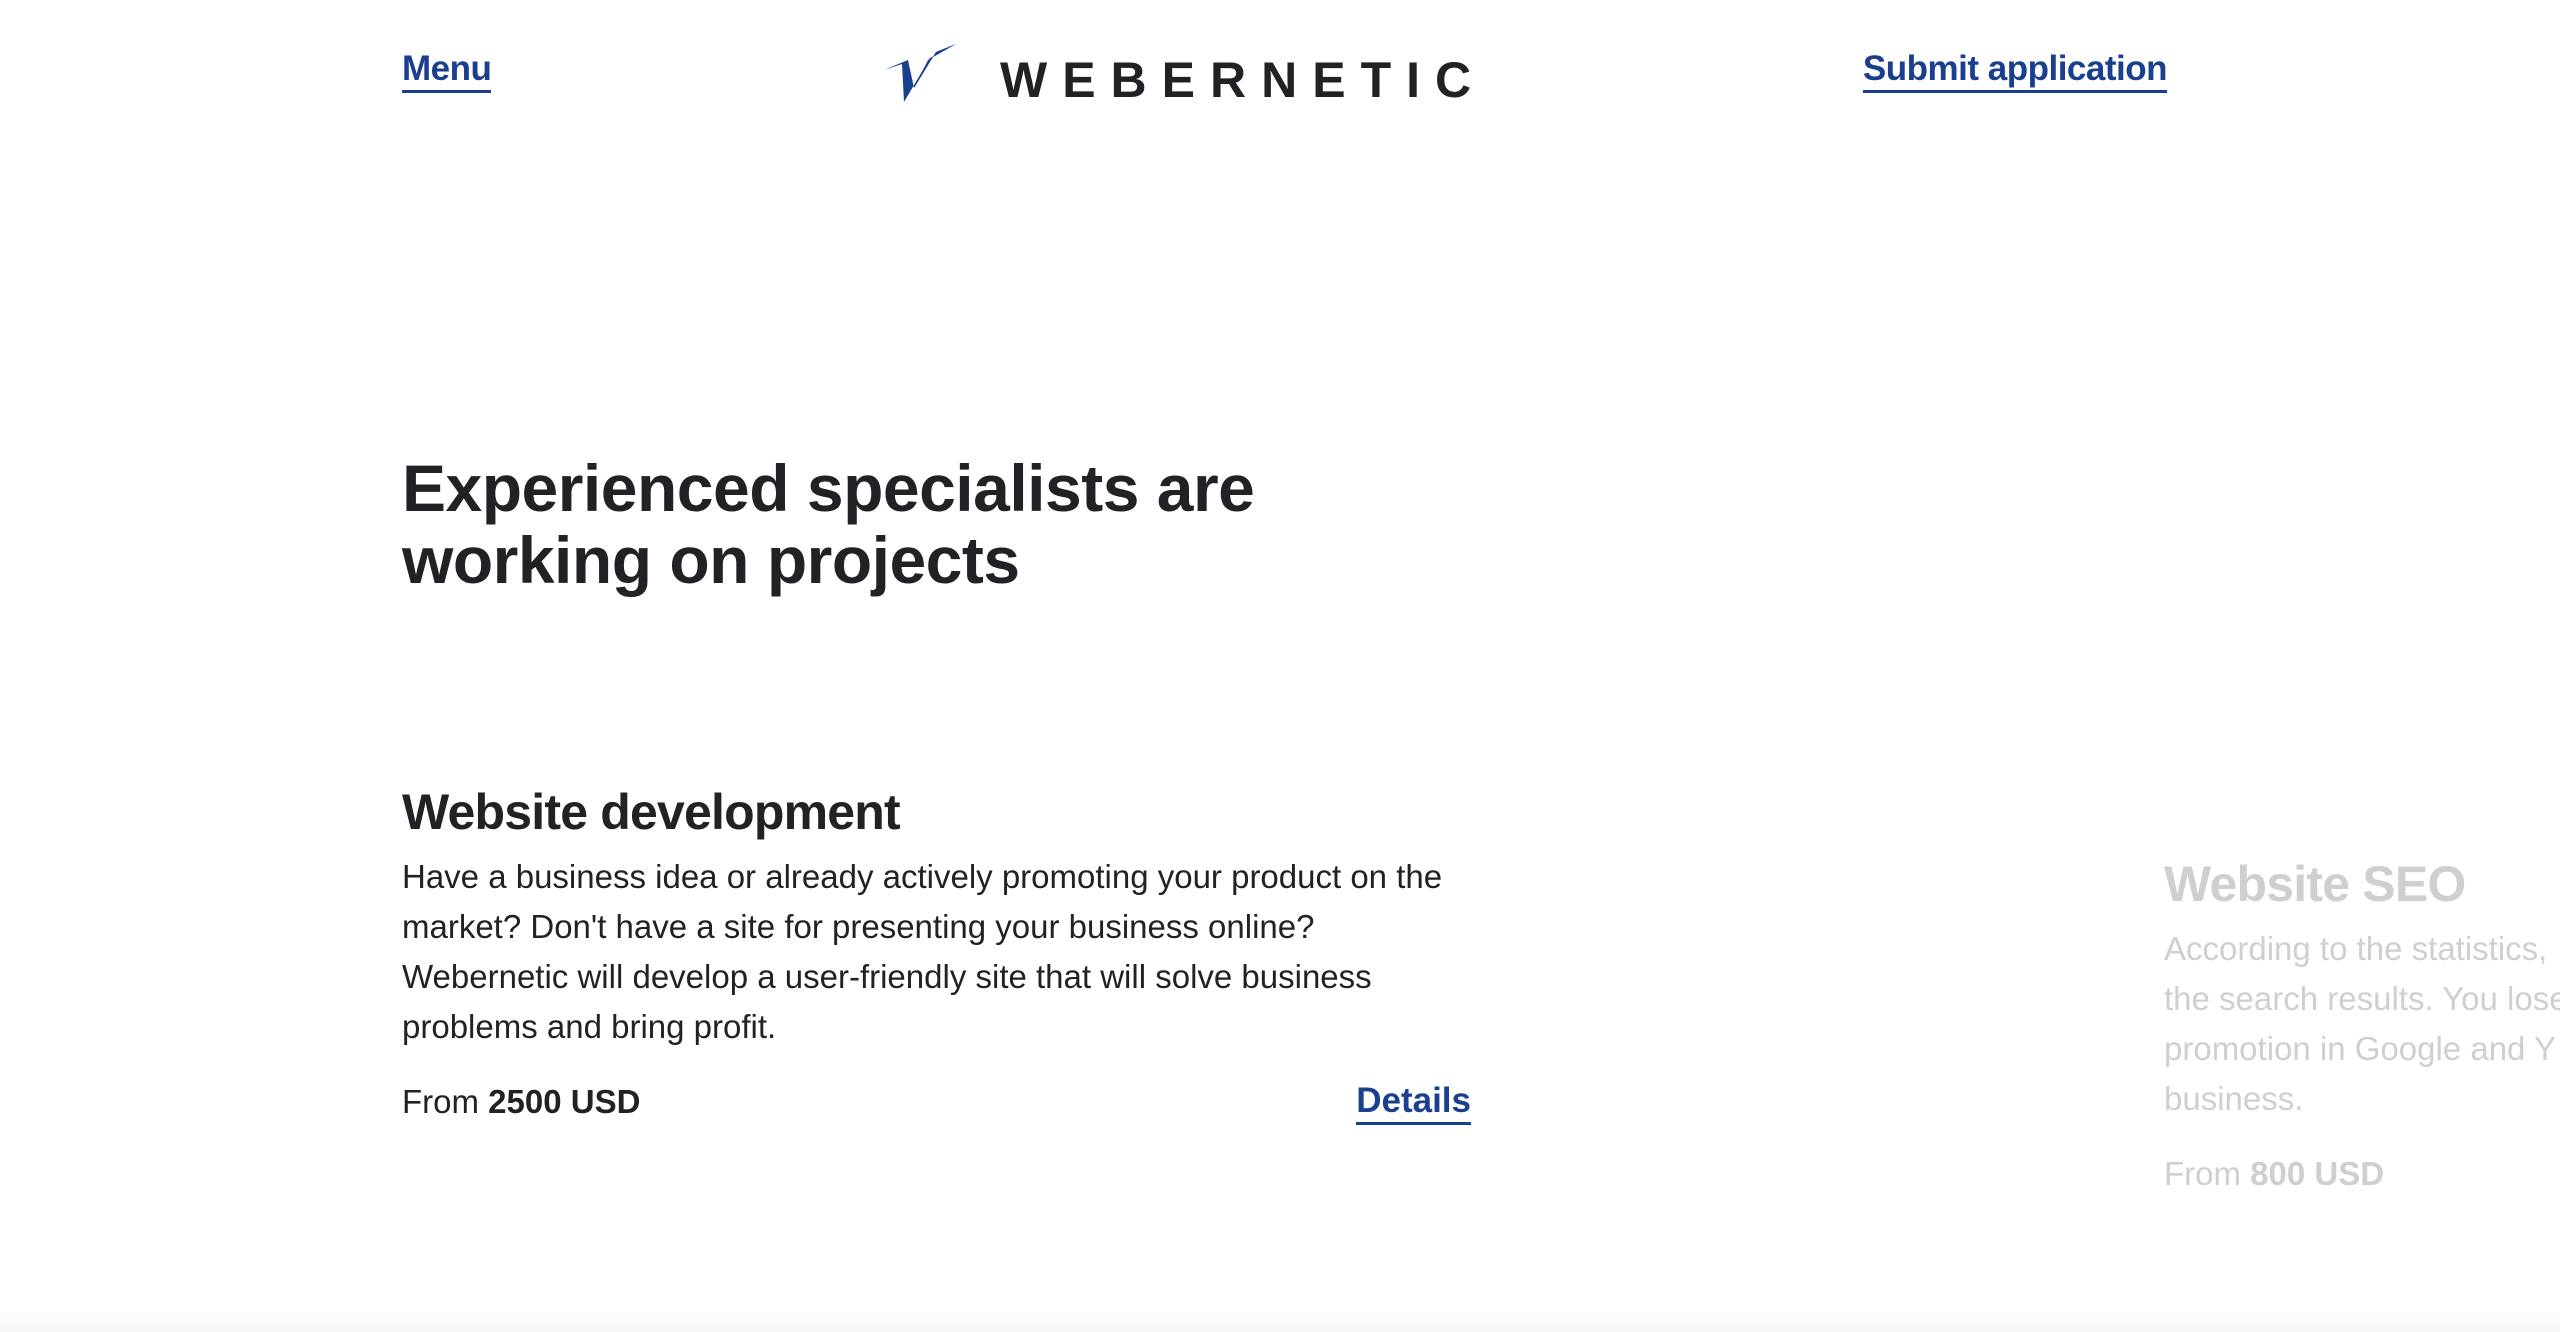 This screenshot has height=1332, width=2560. What do you see at coordinates (1280, 1320) in the screenshot?
I see `section-divider-shadow` at bounding box center [1280, 1320].